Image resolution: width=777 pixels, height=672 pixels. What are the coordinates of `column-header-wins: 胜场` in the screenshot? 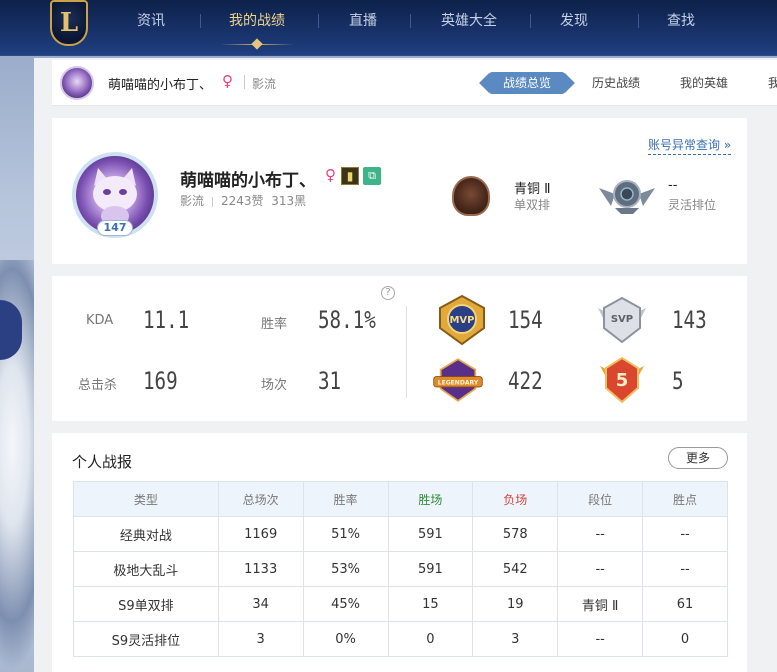 It's located at (430, 499).